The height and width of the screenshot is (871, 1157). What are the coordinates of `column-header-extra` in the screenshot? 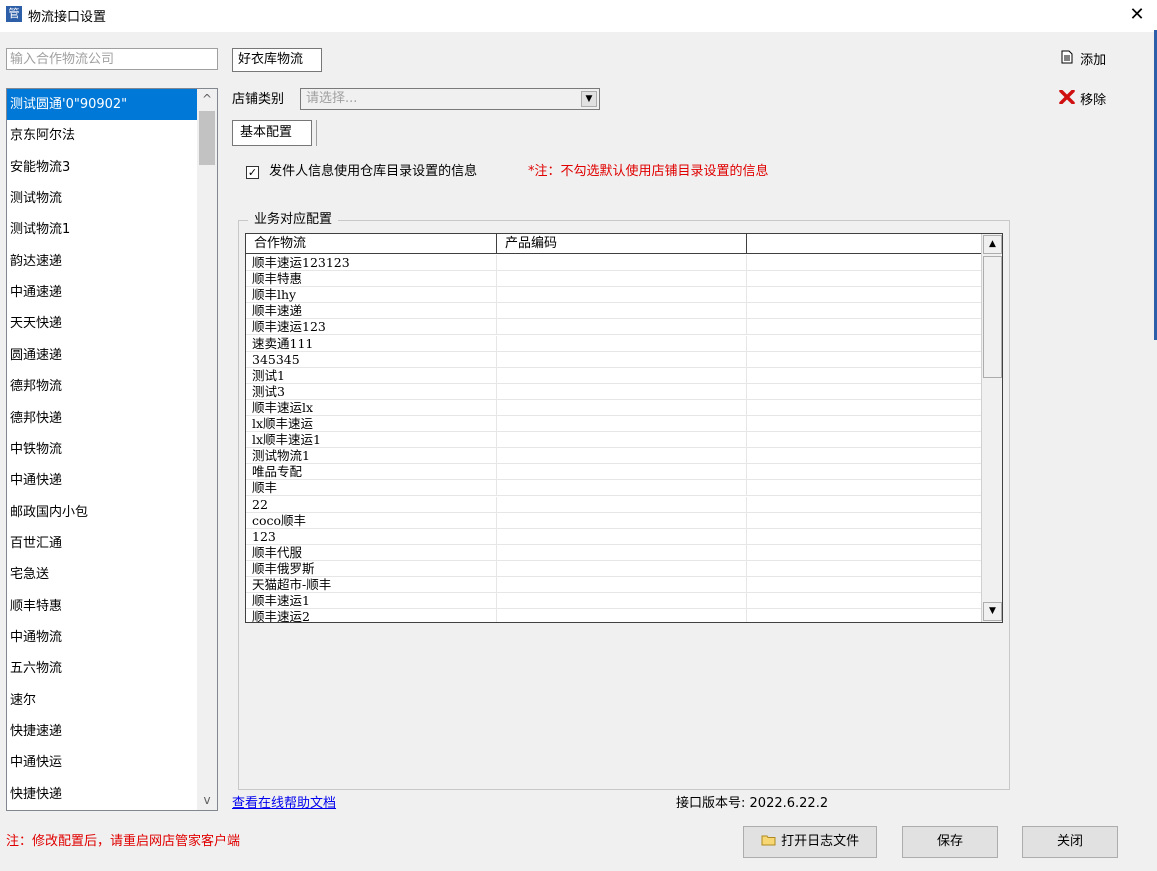 It's located at (864, 244).